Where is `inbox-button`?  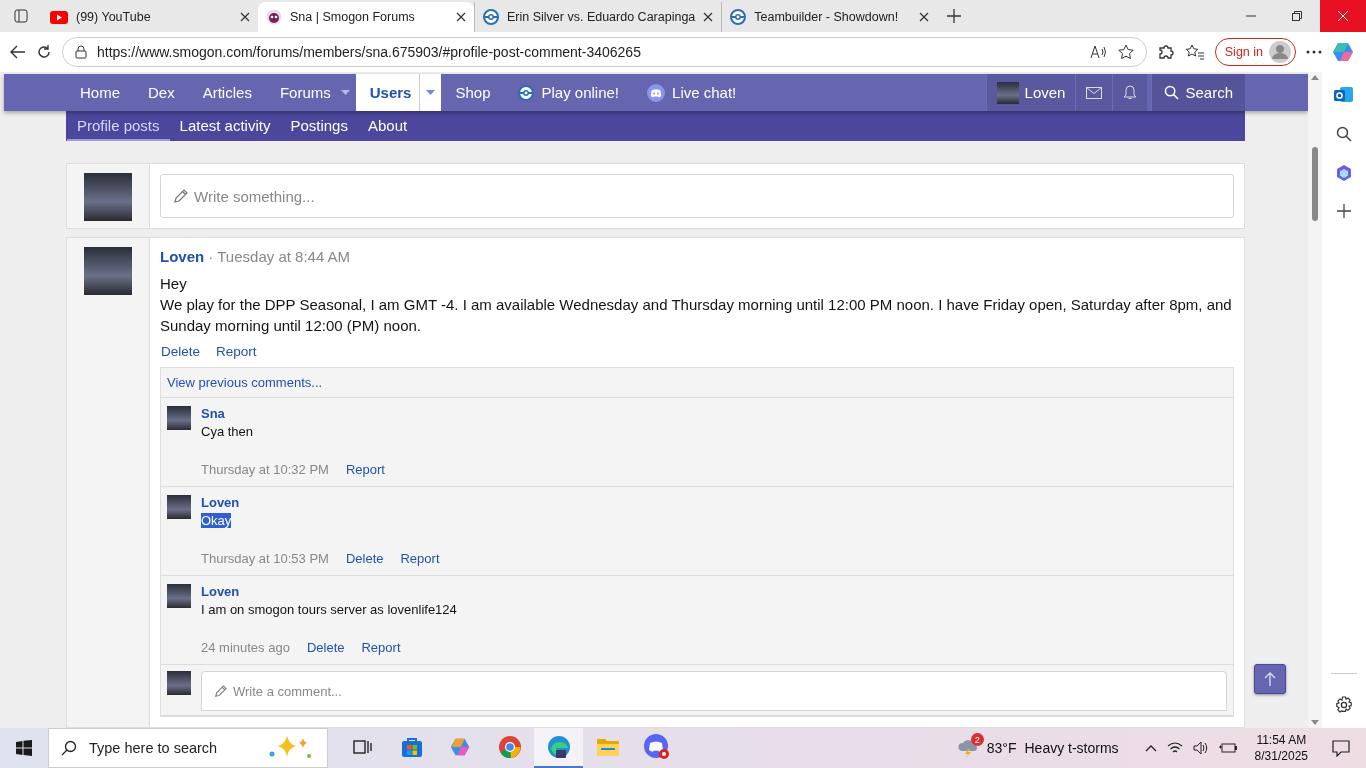 inbox-button is located at coordinates (1094, 92).